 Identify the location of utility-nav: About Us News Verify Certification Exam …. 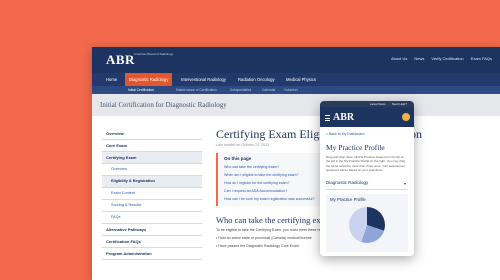
(441, 58).